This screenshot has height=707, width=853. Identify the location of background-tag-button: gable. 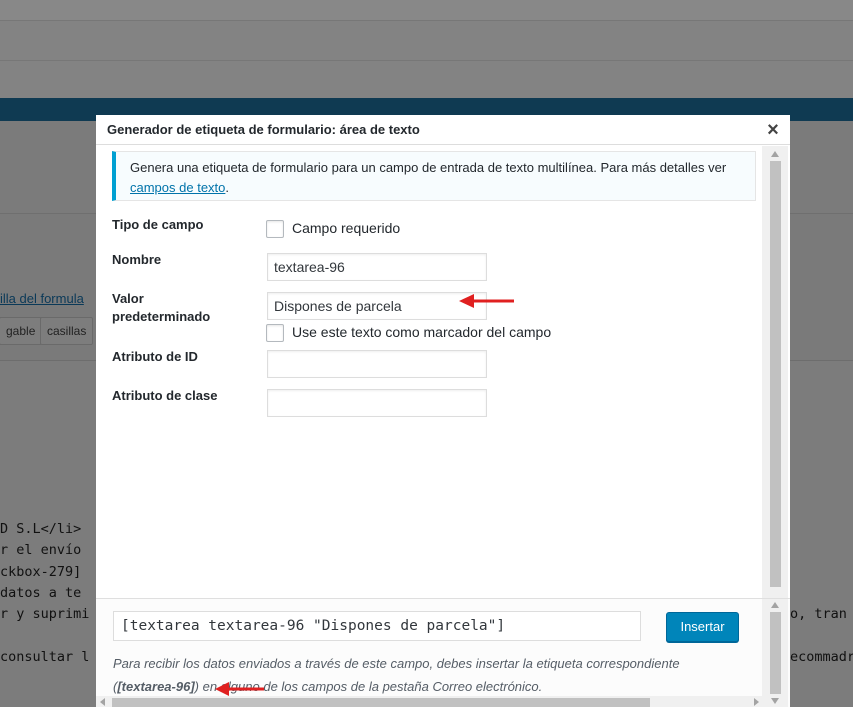
(21, 331).